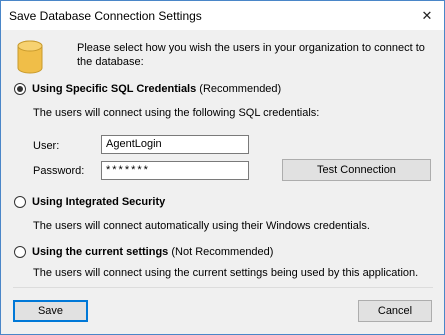 The height and width of the screenshot is (335, 445). I want to click on radio-integrated-security: Using Integrated Security, so click(89, 202).